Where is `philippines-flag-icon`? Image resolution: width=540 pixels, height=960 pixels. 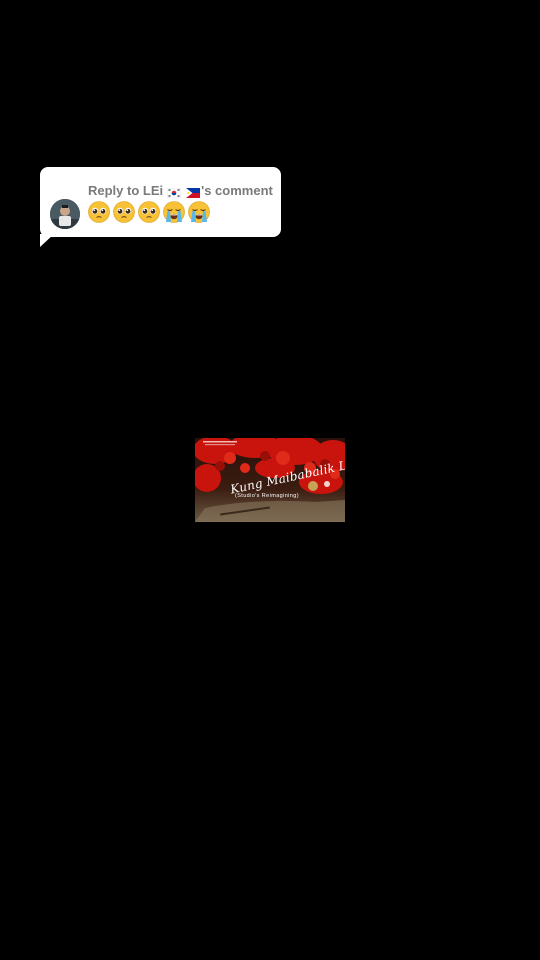
philippines-flag-icon is located at coordinates (193, 192).